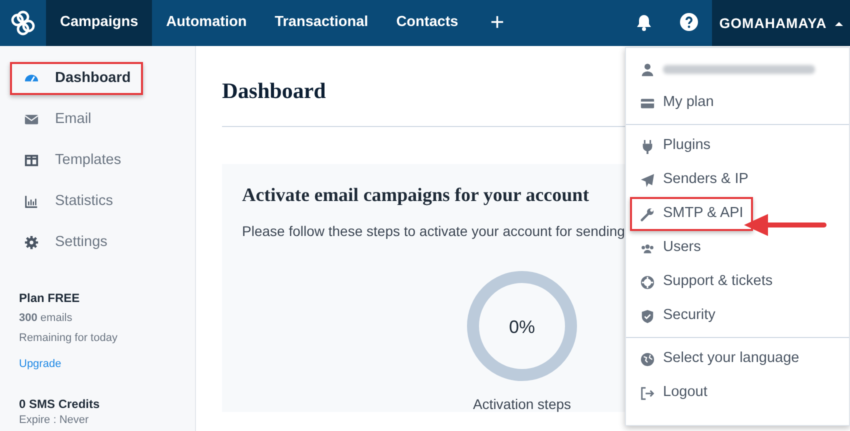  I want to click on nav-tab: Transactional, so click(321, 23).